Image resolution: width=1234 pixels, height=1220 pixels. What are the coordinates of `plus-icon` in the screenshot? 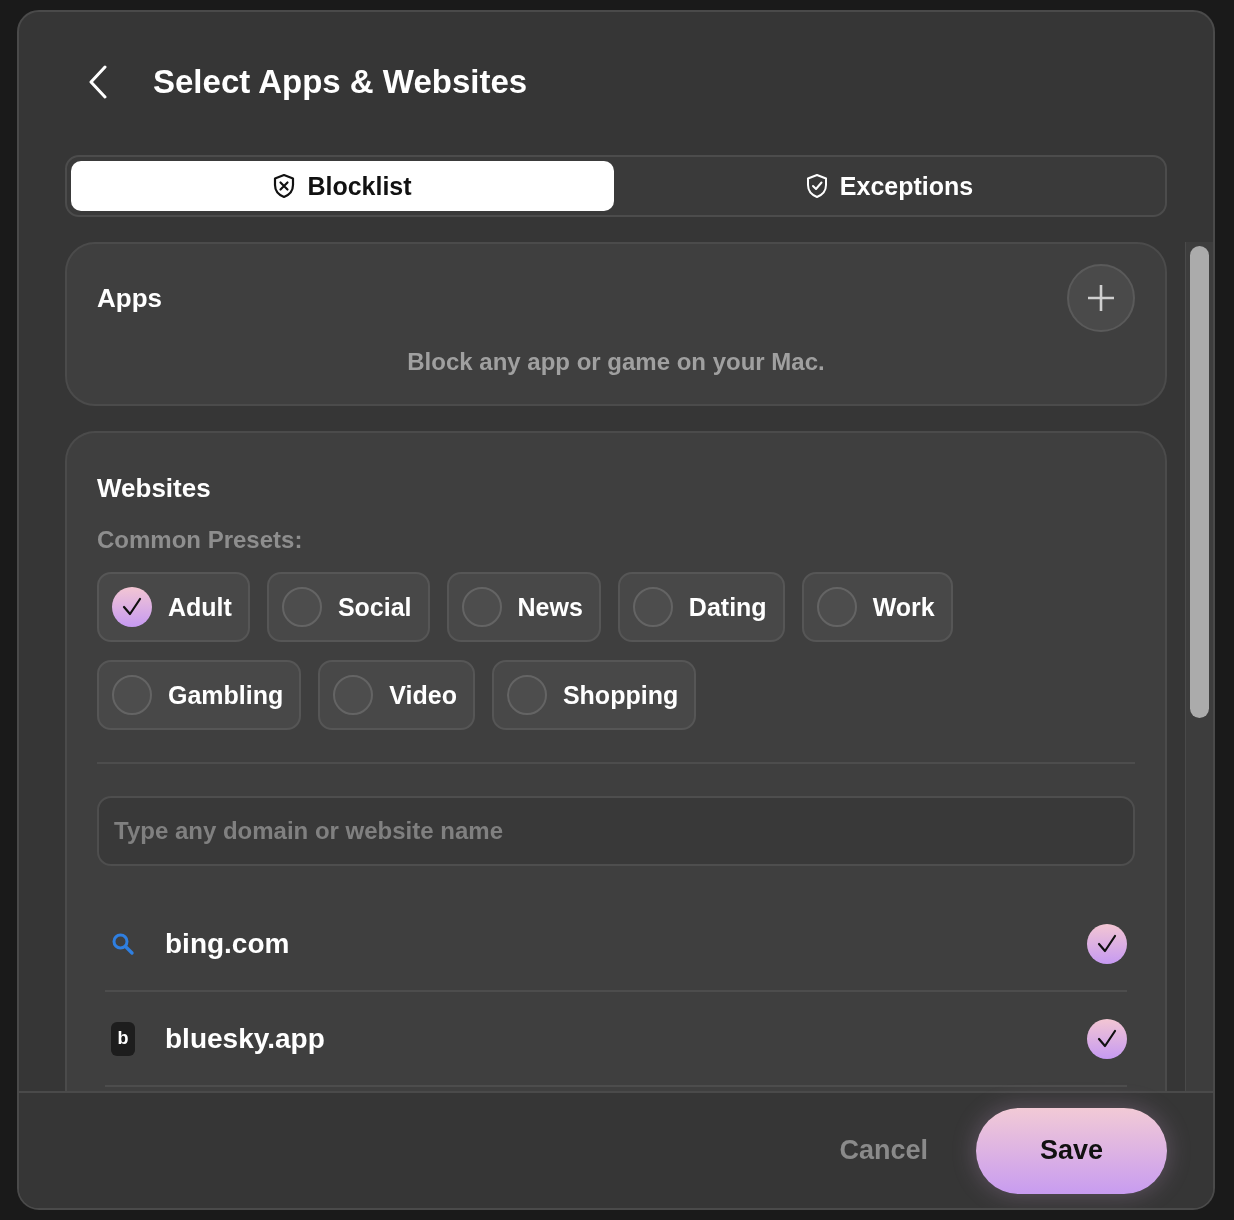 It's located at (1101, 298).